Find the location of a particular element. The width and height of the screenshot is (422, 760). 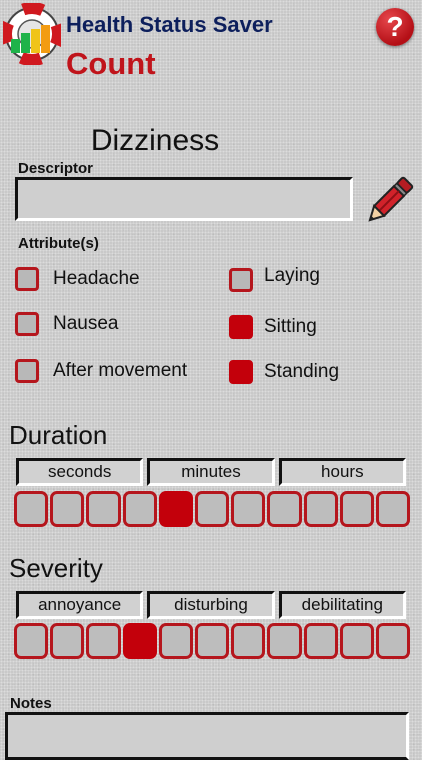

severity-level-tabs: annoyance disturbing debilitating is located at coordinates (211, 605).